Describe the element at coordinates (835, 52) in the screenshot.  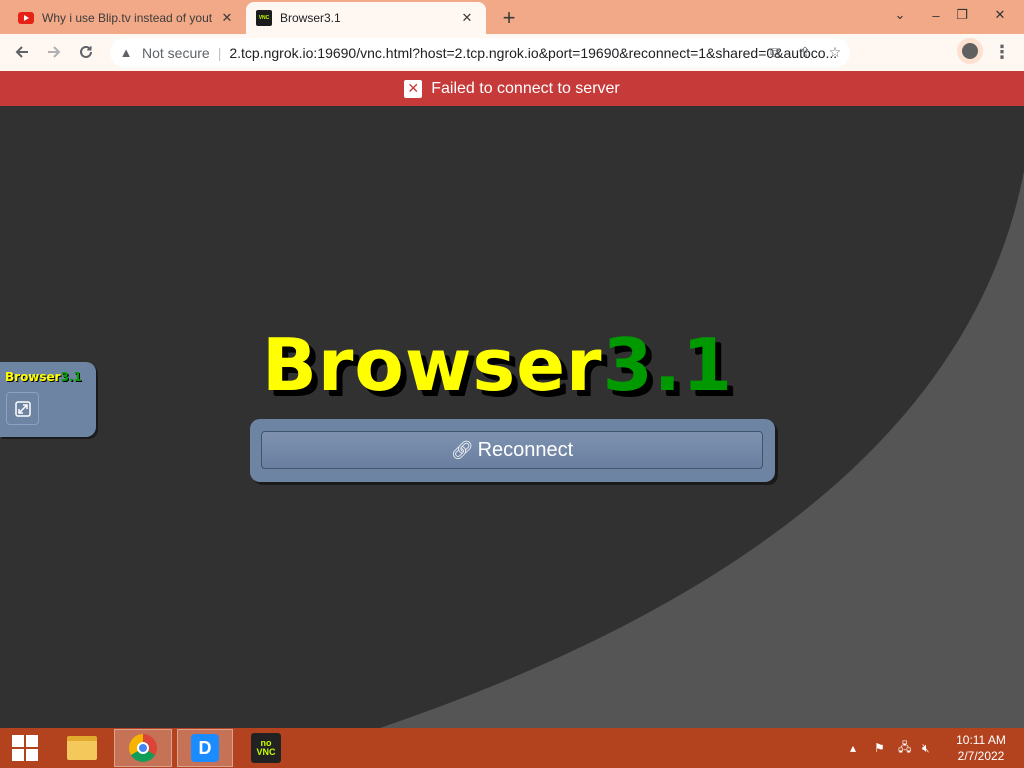
I see `bookmark-star-icon: ☆` at that location.